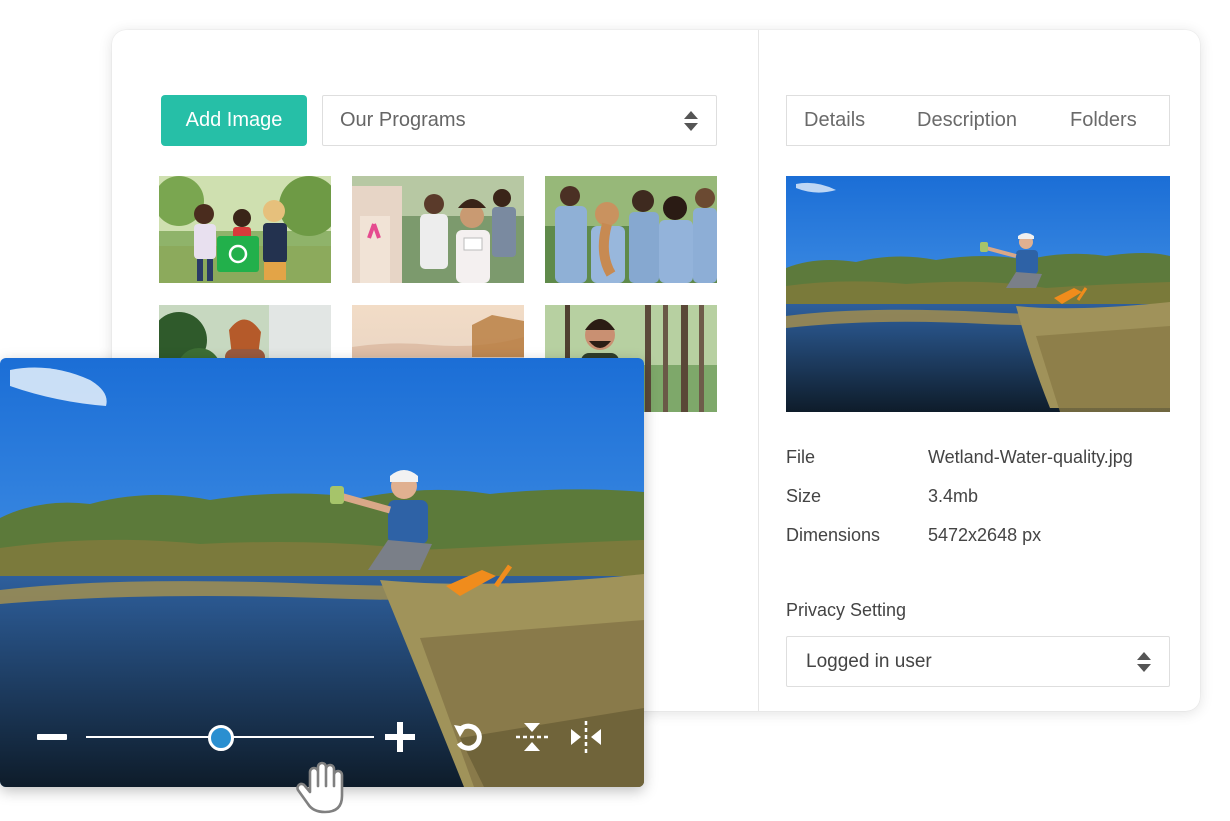 The image size is (1230, 821). I want to click on folder-select: Our Programs, so click(519, 120).